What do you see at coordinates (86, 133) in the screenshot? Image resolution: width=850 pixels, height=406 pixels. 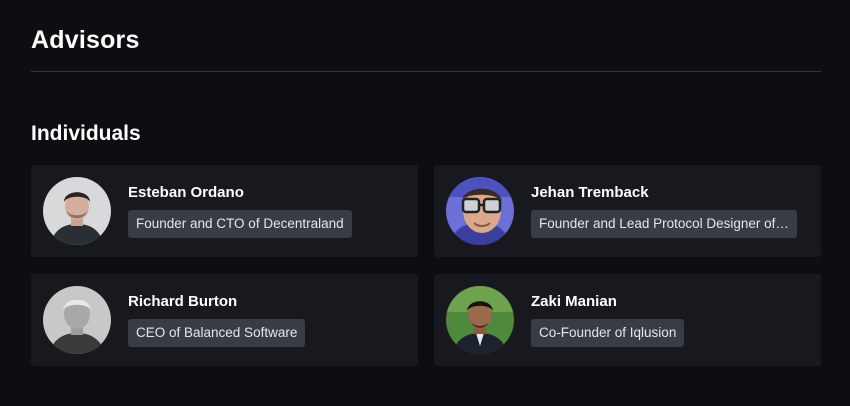 I see `section-title-individuals: Individuals` at bounding box center [86, 133].